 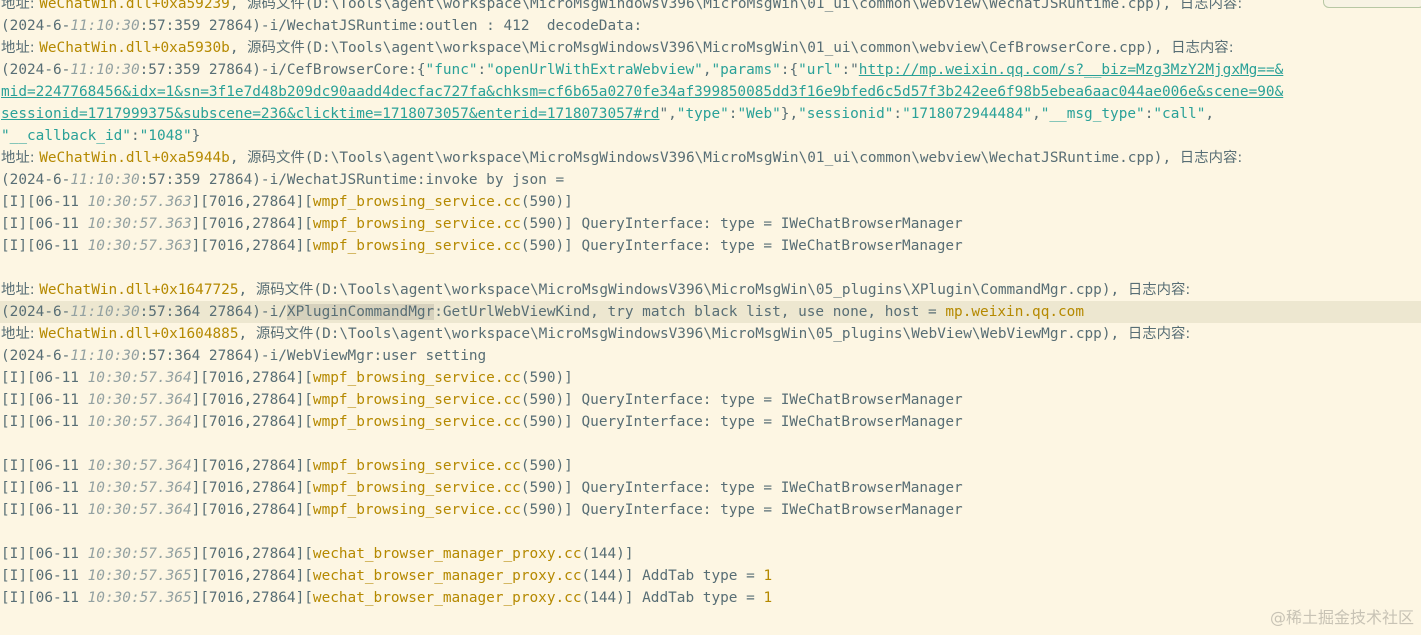 I want to click on log-segment: WeChatWin.dll+0xa5944b, so click(x=134, y=158).